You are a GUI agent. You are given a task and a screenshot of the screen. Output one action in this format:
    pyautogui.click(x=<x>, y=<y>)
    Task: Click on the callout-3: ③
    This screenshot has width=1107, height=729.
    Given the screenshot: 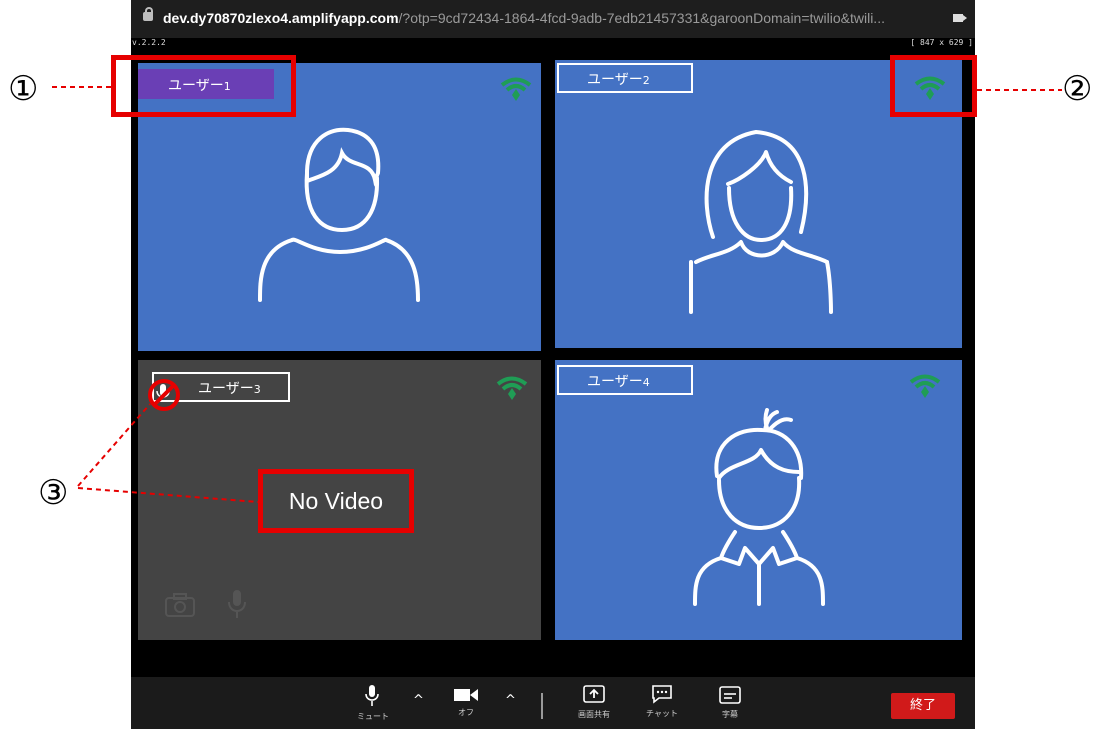 What is the action you would take?
    pyautogui.click(x=53, y=493)
    